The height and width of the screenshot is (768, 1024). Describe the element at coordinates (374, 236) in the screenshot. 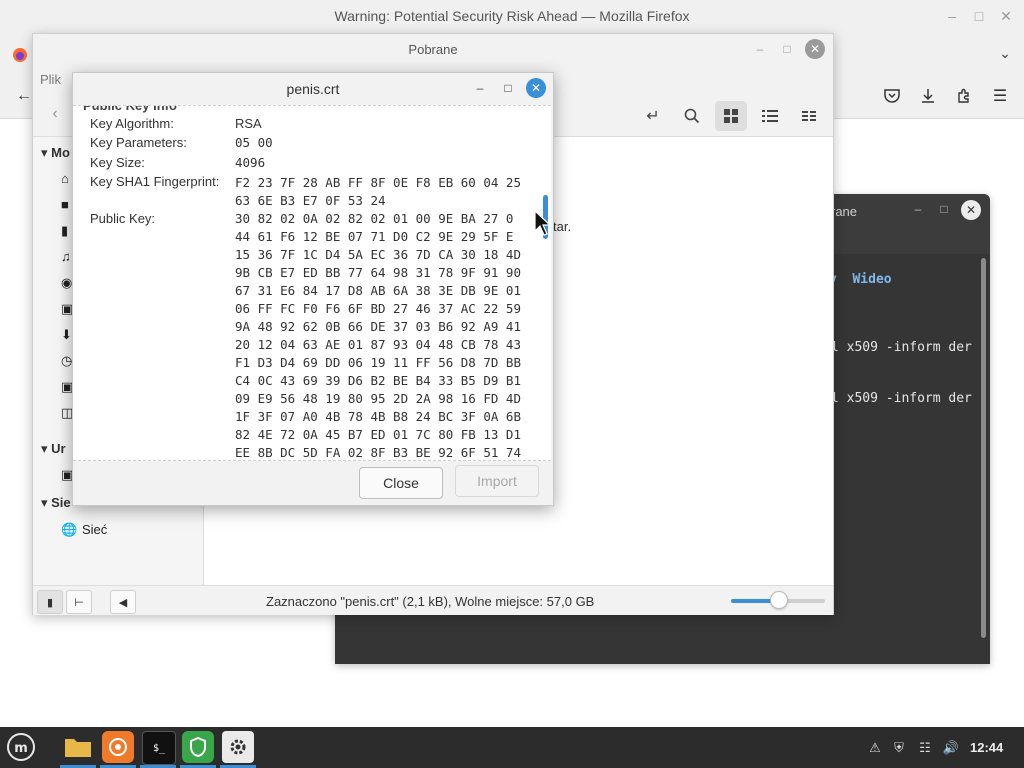

I see `public-key-line: 44 61 F6 12 BE 07 71 D0 C2 9E 29 5F E` at that location.